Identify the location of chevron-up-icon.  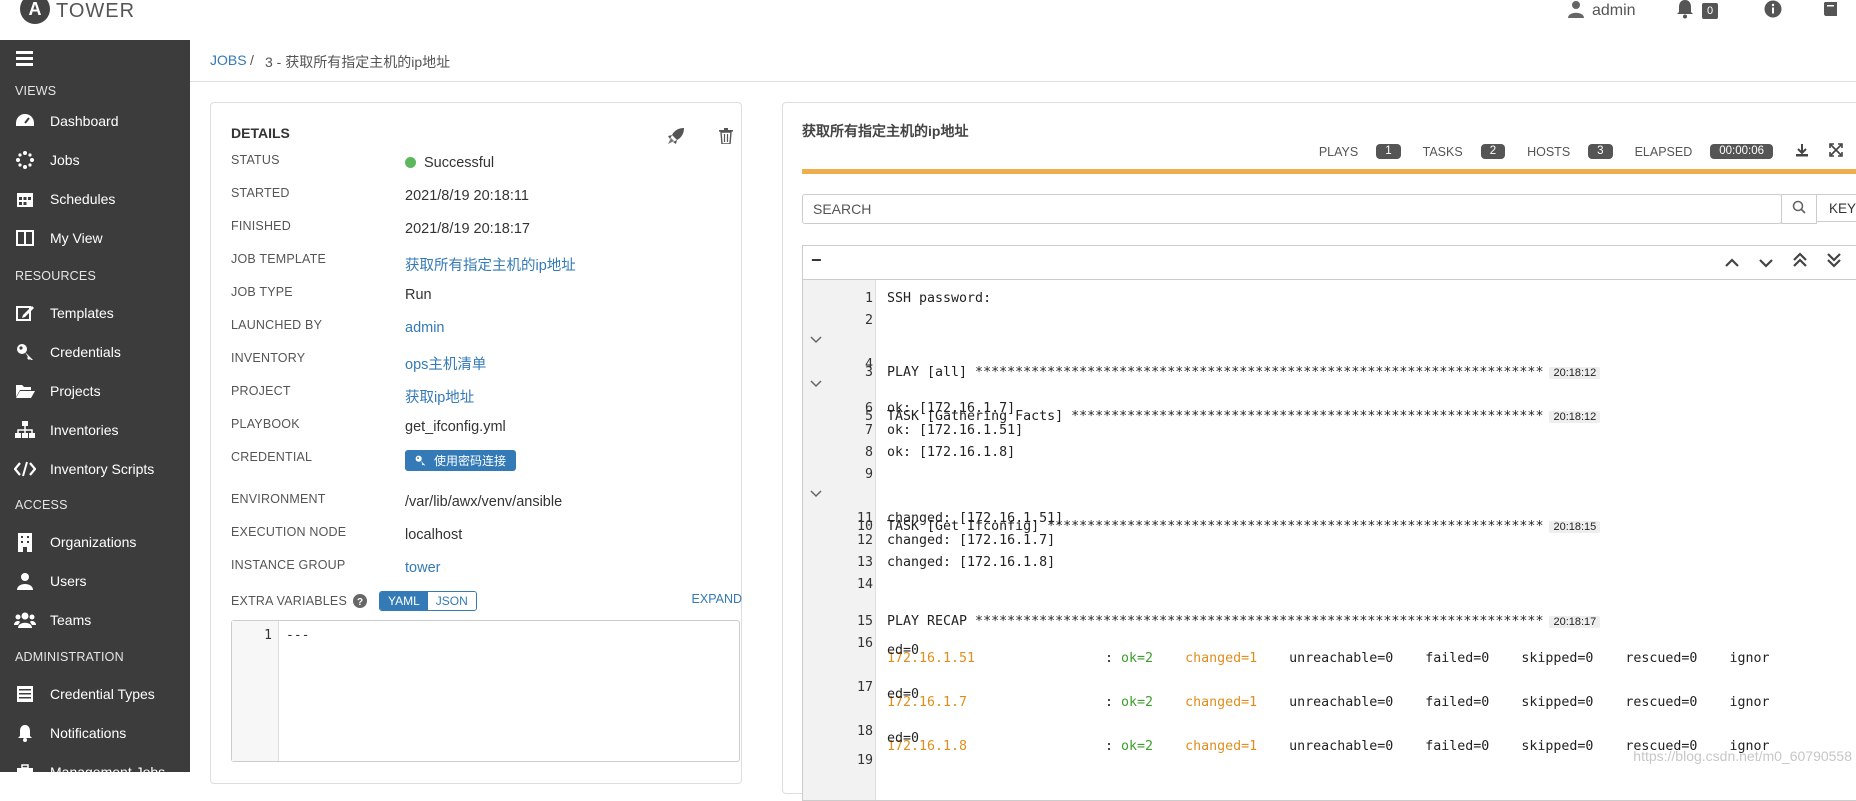
(1732, 264).